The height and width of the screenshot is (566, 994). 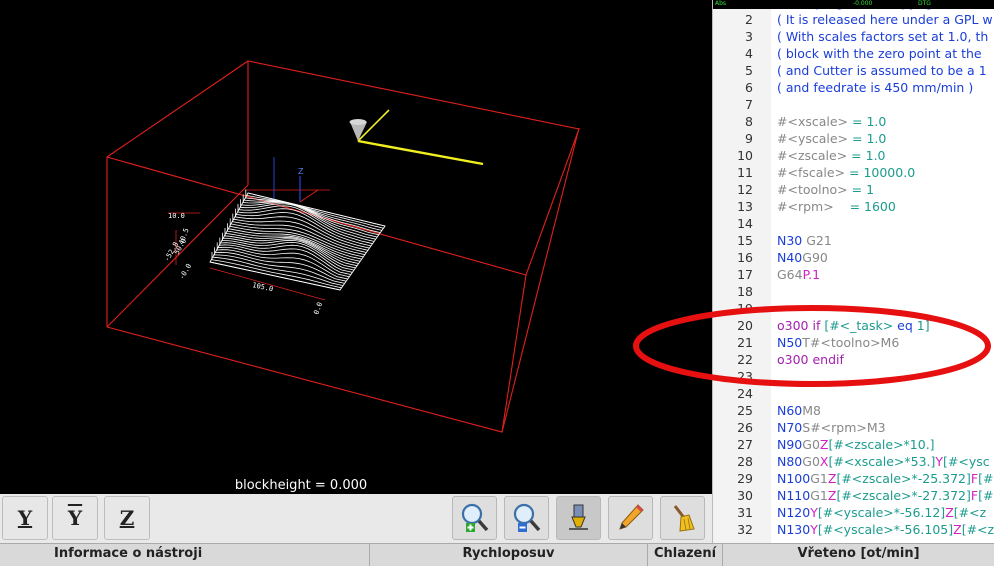 I want to click on line-number: 25, so click(x=745, y=410).